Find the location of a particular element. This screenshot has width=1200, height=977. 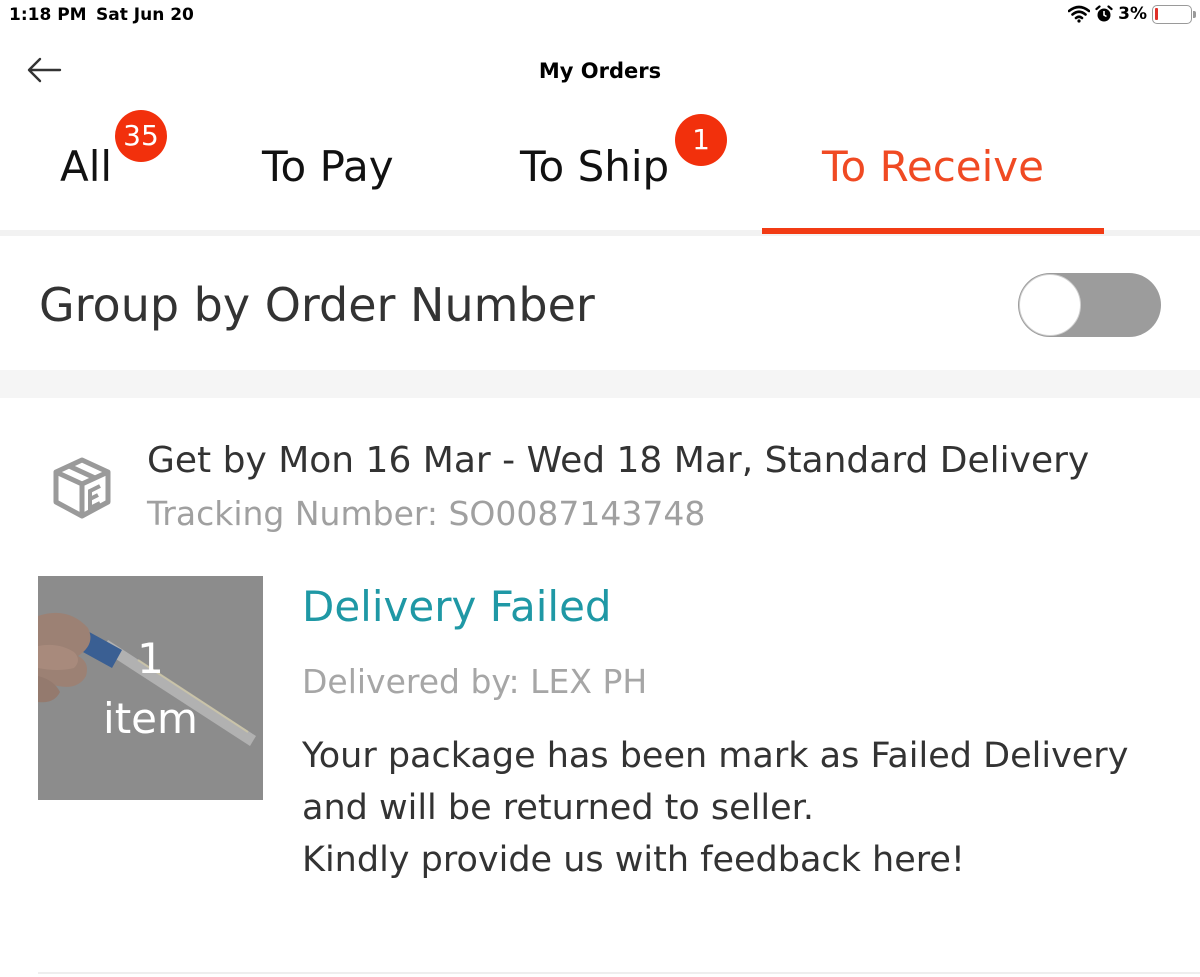

group-by-label: Group by Order Number is located at coordinates (317, 305).